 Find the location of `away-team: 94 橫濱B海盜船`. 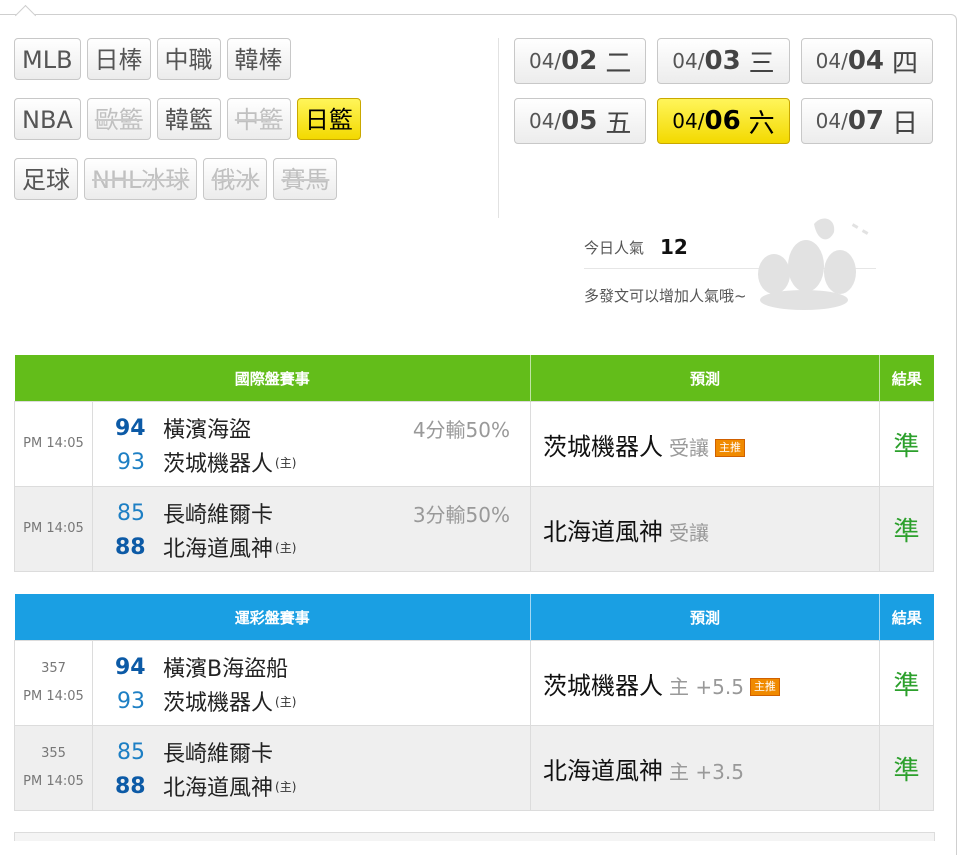

away-team: 94 橫濱B海盜船 is located at coordinates (201, 667).